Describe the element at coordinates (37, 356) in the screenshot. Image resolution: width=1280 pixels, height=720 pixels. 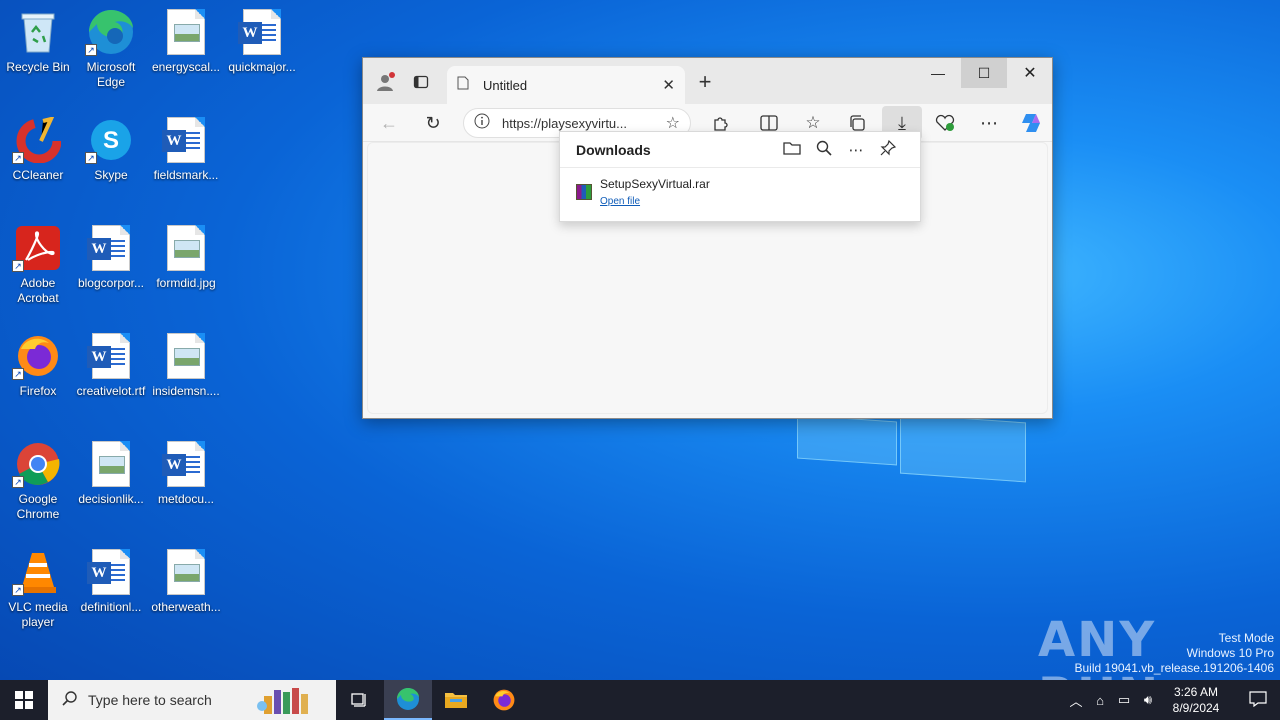
I see `firefox-icon: ↗` at that location.